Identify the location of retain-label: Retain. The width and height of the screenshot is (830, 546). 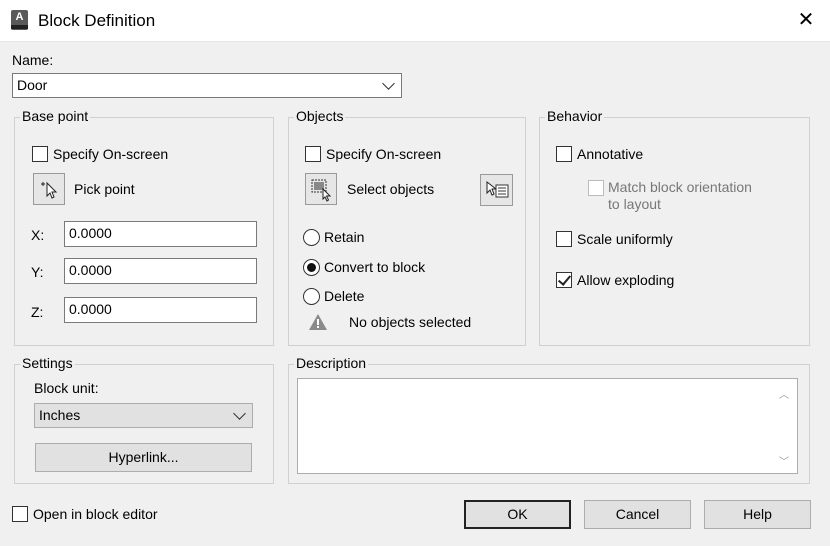
(344, 237).